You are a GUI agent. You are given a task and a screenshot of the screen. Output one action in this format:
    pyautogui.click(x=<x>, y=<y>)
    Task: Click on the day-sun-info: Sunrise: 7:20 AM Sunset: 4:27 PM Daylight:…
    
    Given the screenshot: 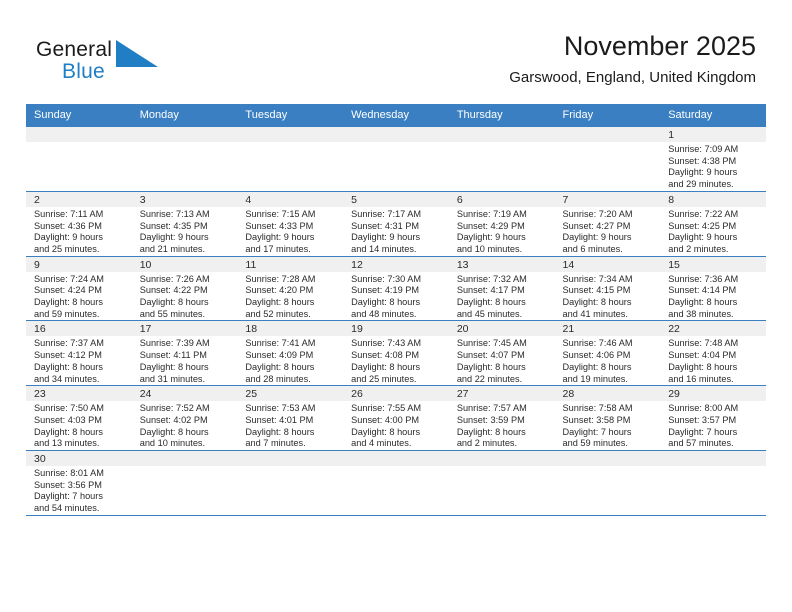 What is the action you would take?
    pyautogui.click(x=608, y=231)
    